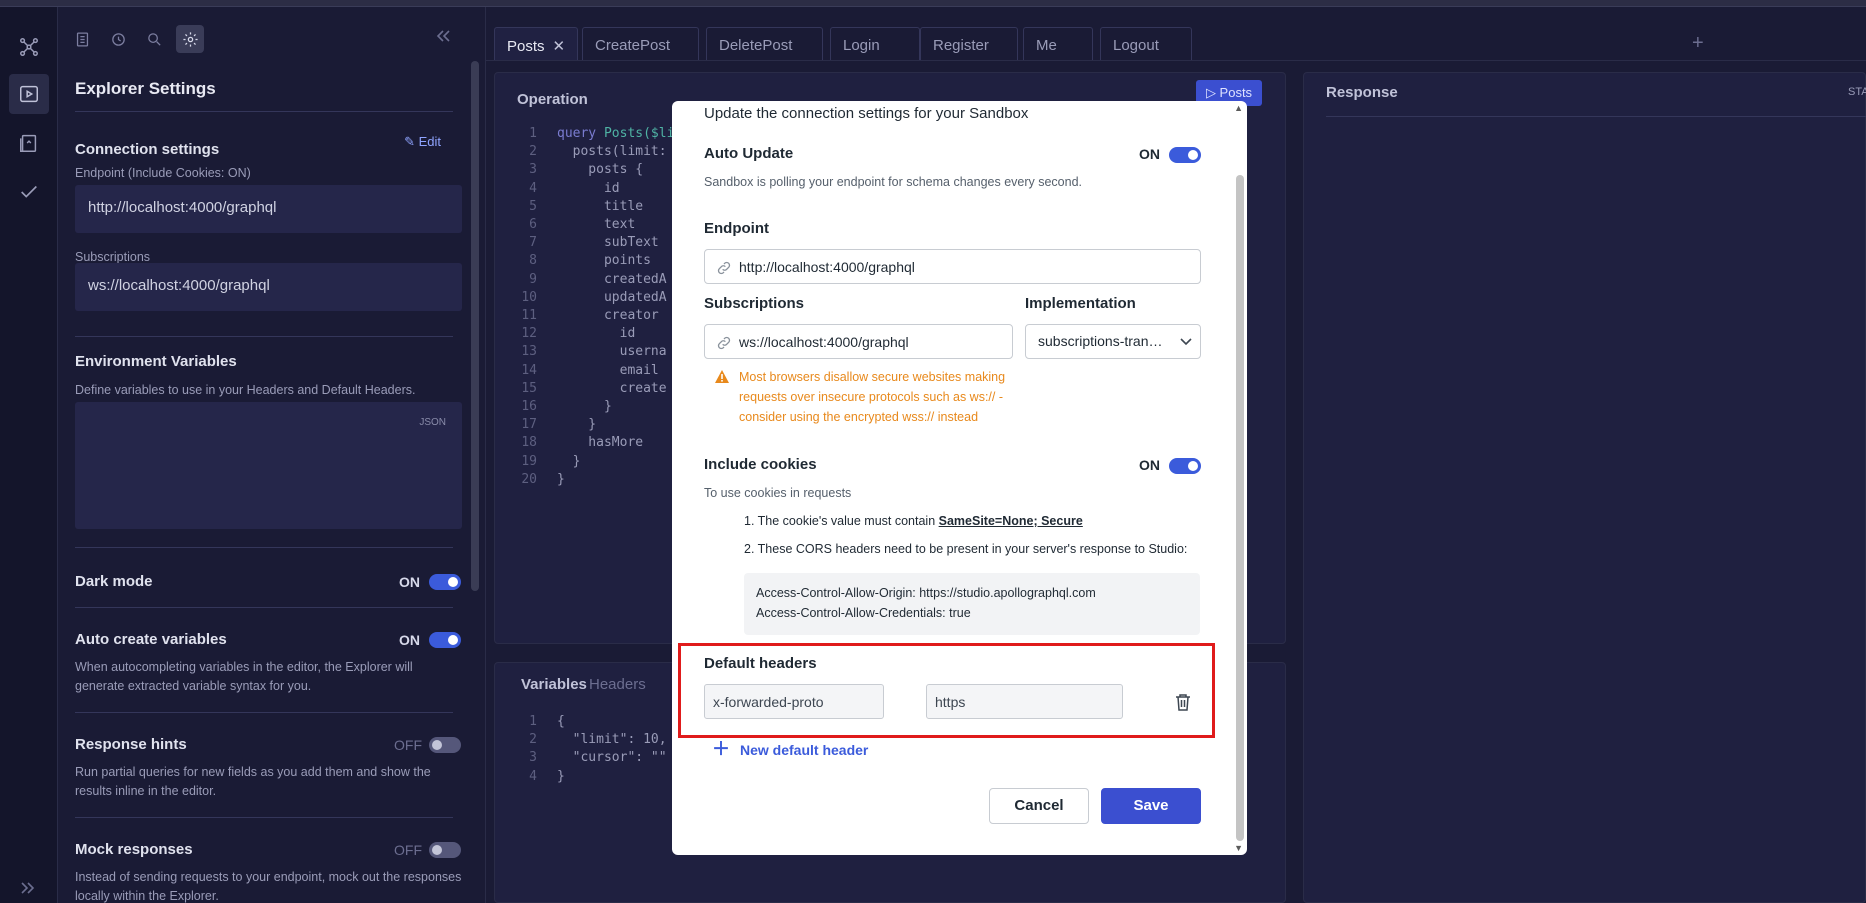  Describe the element at coordinates (1238, 108) in the screenshot. I see `scroll-up-icon: ▲` at that location.